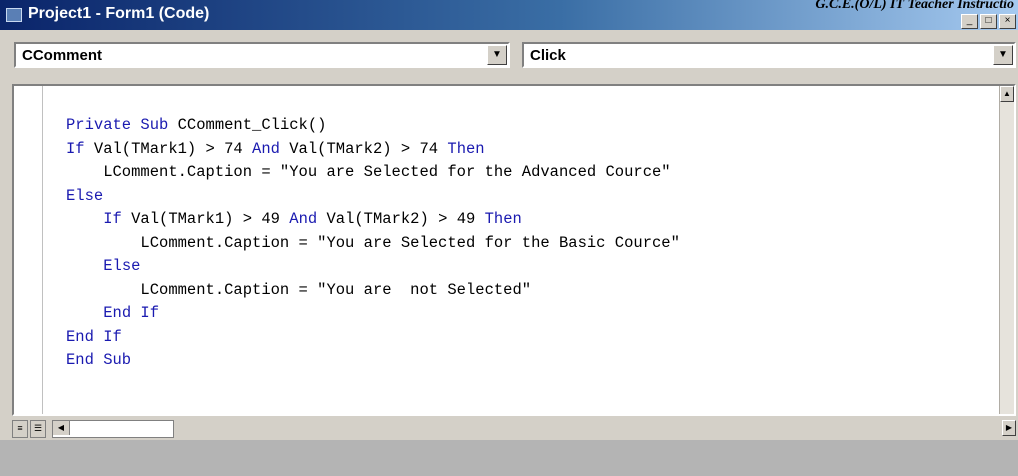  Describe the element at coordinates (61, 428) in the screenshot. I see `scroll-left-arrow-icon: ◀` at that location.